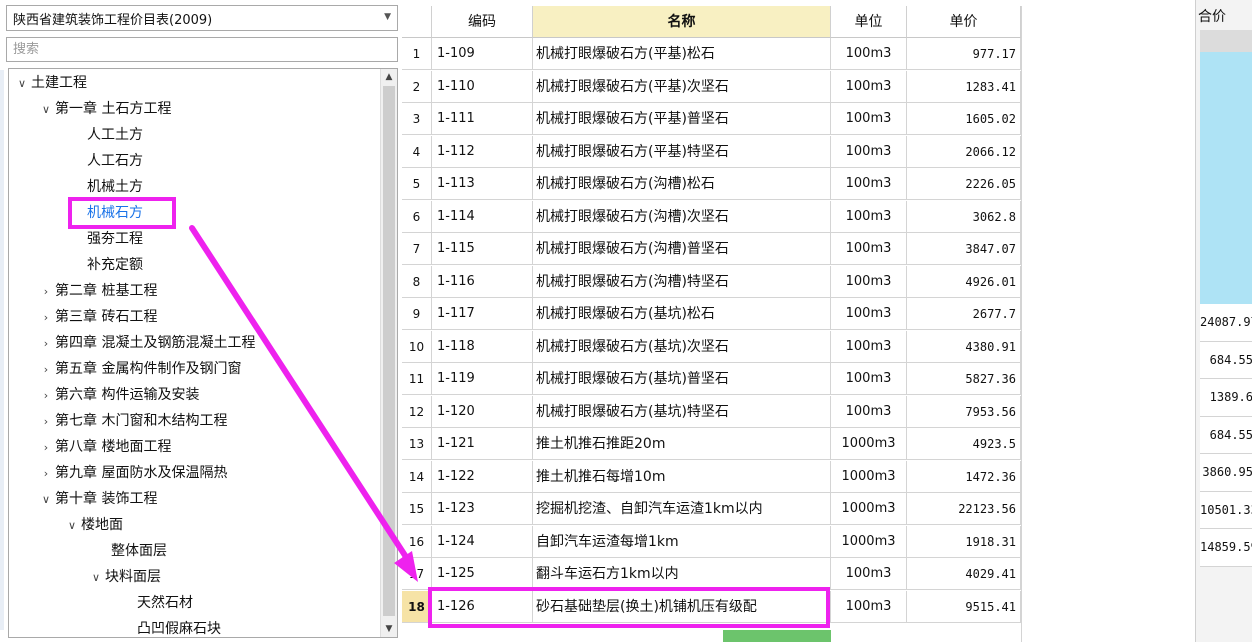 This screenshot has height=642, width=1252. I want to click on name-cell: 自卸汽车运渣每增1km, so click(682, 541).